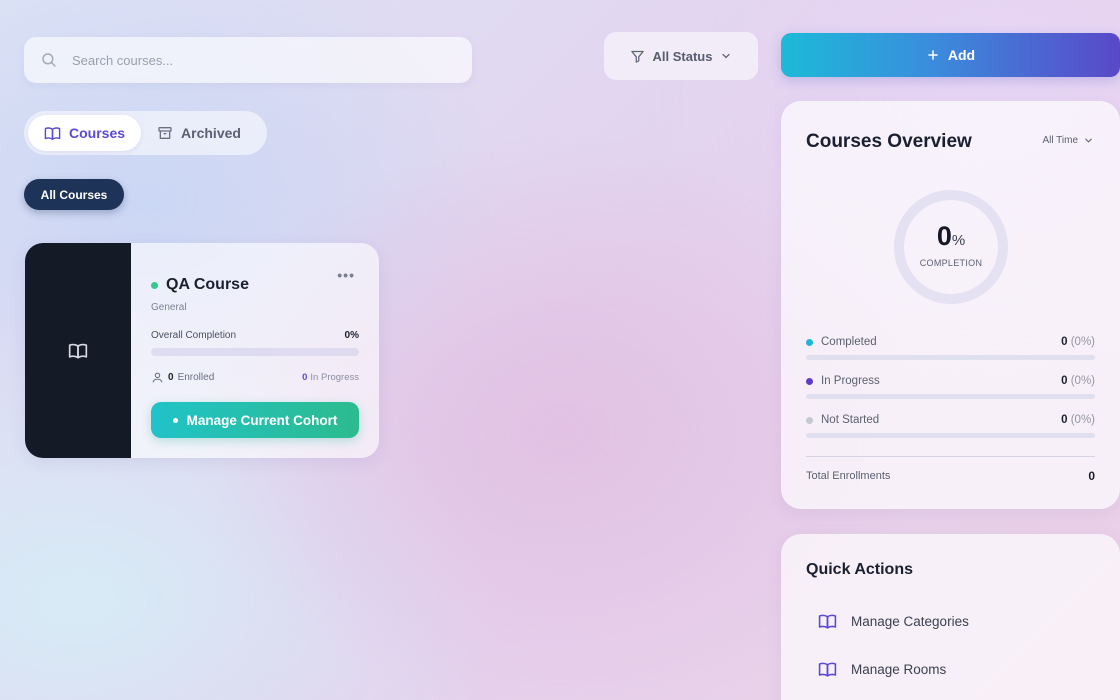  I want to click on quick-action-manage-categories: Manage Categories, so click(893, 621).